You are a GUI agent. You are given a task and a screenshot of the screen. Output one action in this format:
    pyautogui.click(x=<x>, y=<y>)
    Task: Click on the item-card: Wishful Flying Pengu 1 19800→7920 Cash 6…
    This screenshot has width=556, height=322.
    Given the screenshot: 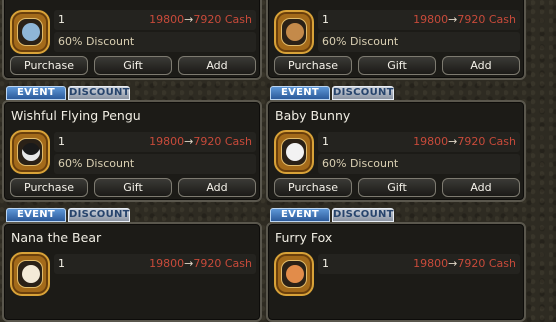 What is the action you would take?
    pyautogui.click(x=132, y=151)
    